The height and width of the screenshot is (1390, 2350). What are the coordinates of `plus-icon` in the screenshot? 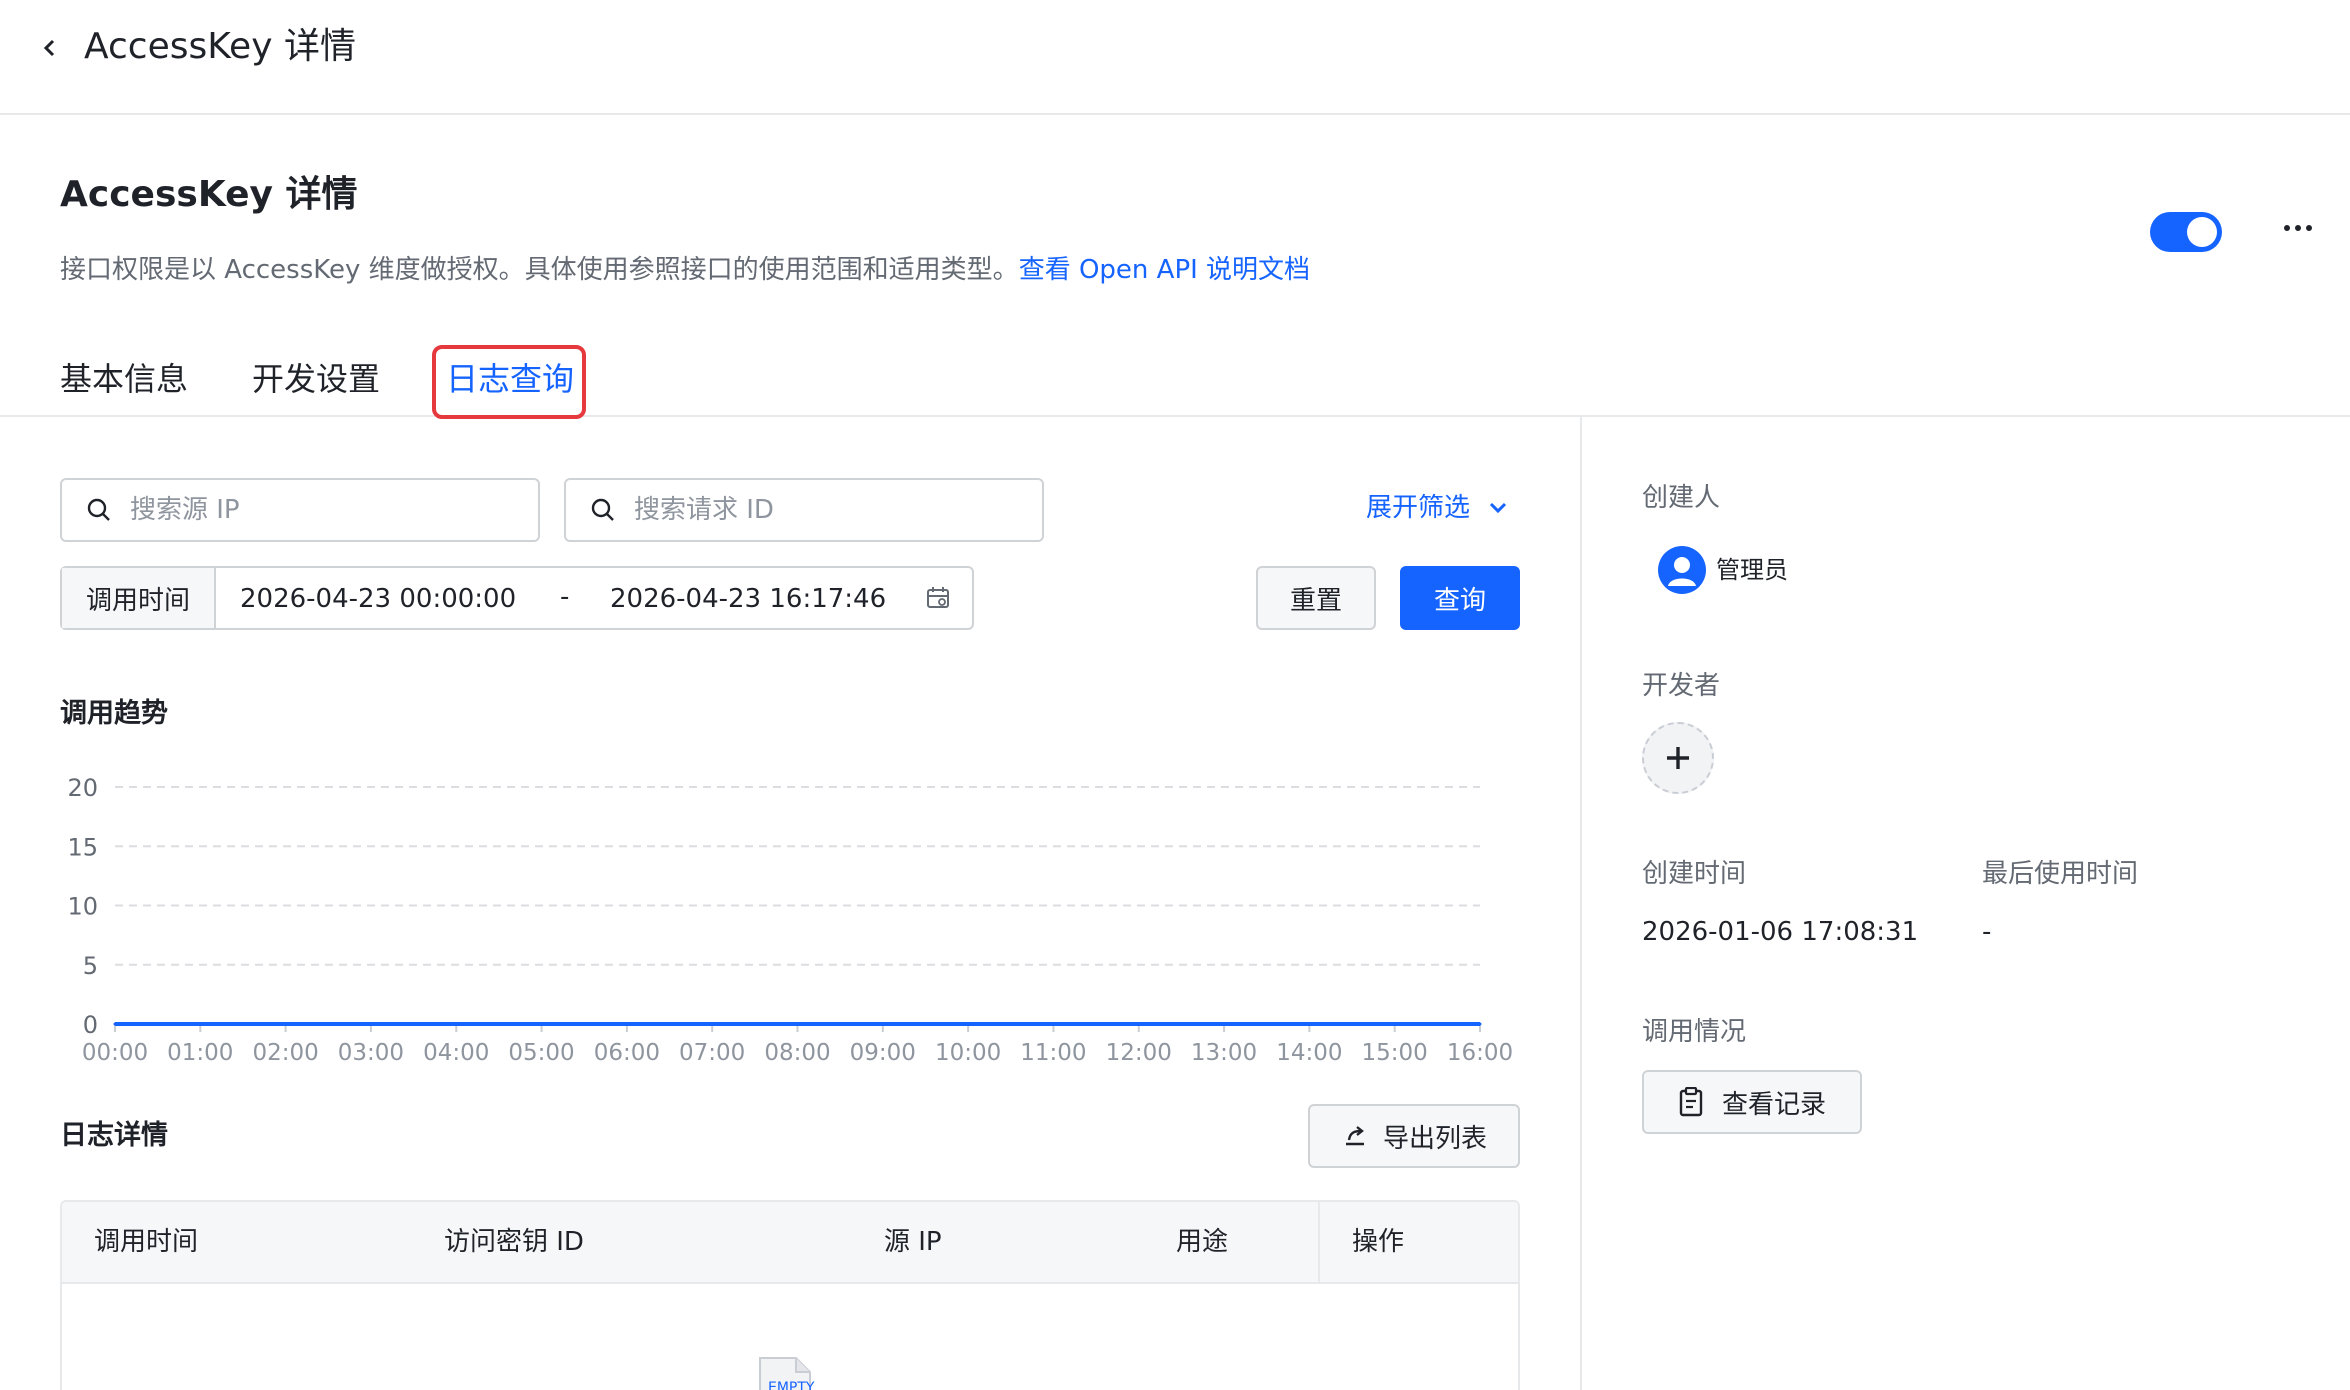 It's located at (1678, 758).